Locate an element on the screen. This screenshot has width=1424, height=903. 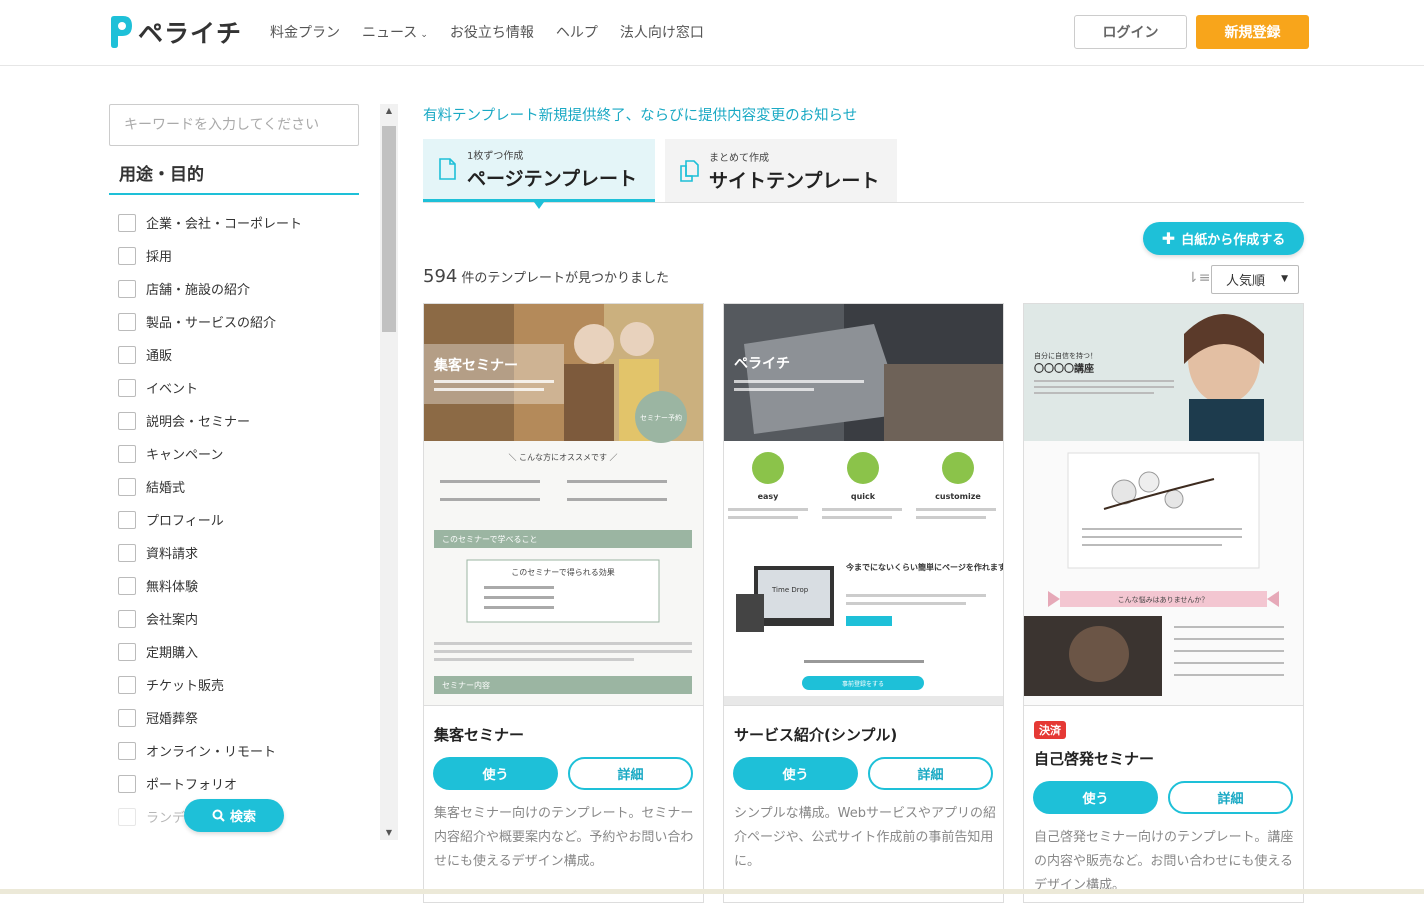
signup-button: 新規登録 is located at coordinates (1252, 32).